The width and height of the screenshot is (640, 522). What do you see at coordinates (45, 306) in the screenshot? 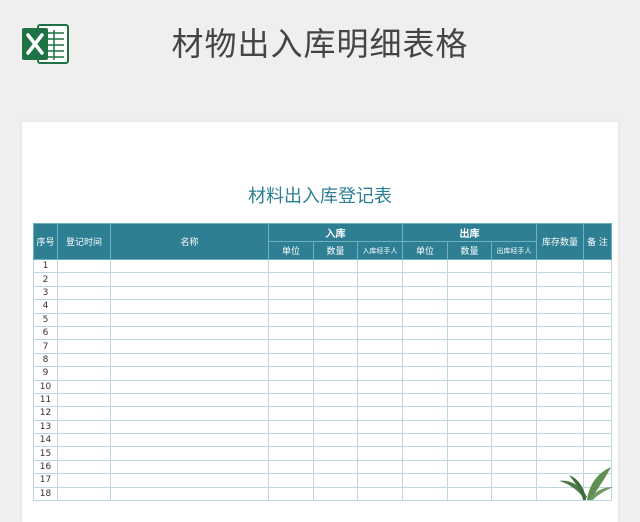
I see `row-number-cell: 4` at bounding box center [45, 306].